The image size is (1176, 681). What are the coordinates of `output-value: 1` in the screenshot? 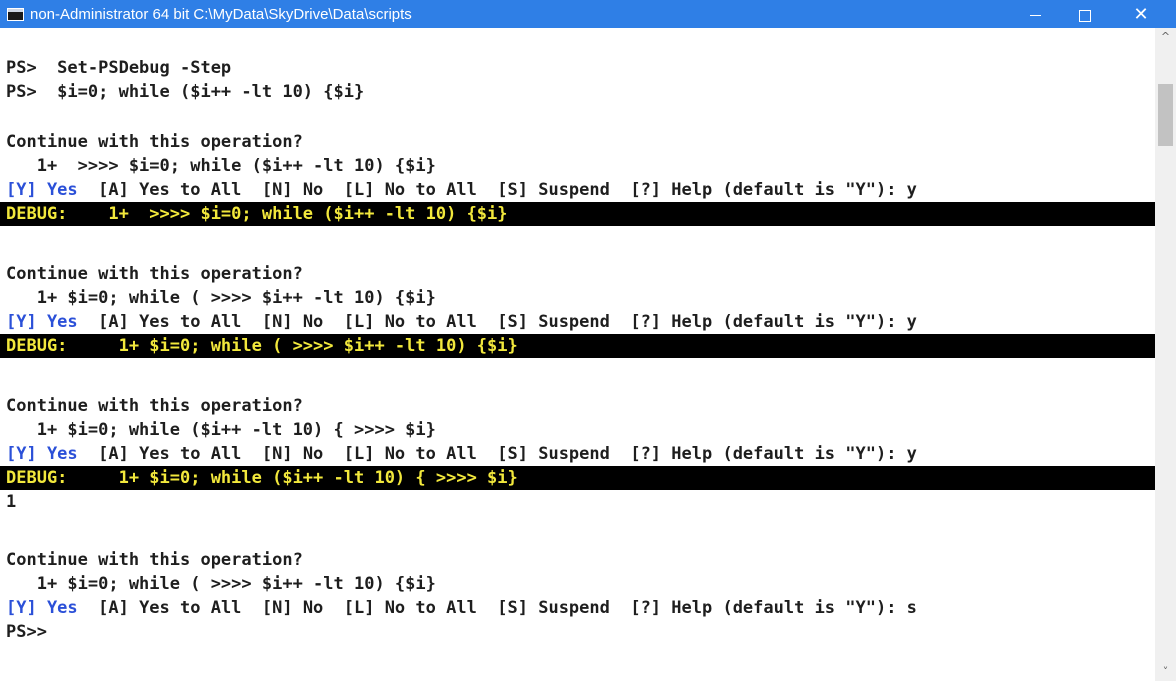 It's located at (11, 502).